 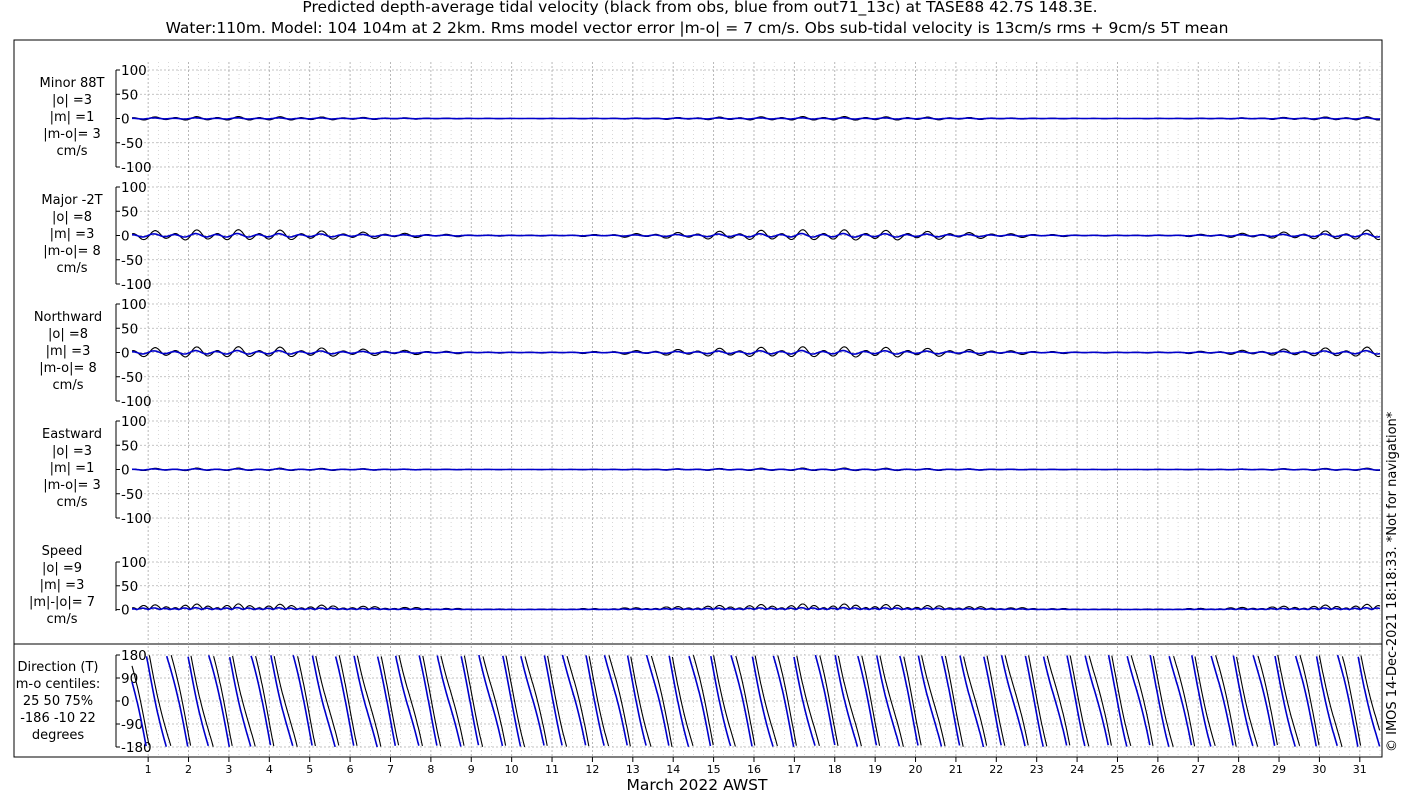 What do you see at coordinates (754, 769) in the screenshot?
I see `x-tick-label: 16` at bounding box center [754, 769].